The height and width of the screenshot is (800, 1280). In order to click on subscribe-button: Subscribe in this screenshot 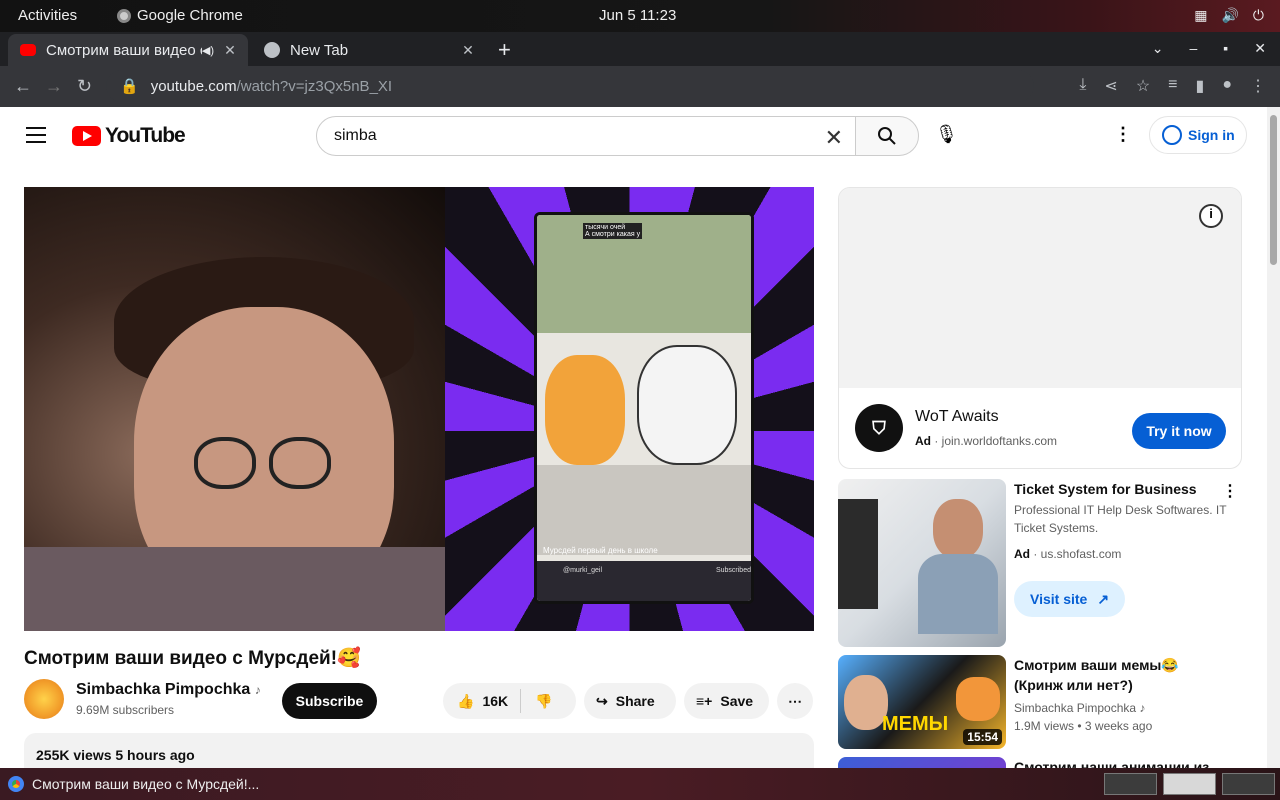, I will do `click(329, 701)`.